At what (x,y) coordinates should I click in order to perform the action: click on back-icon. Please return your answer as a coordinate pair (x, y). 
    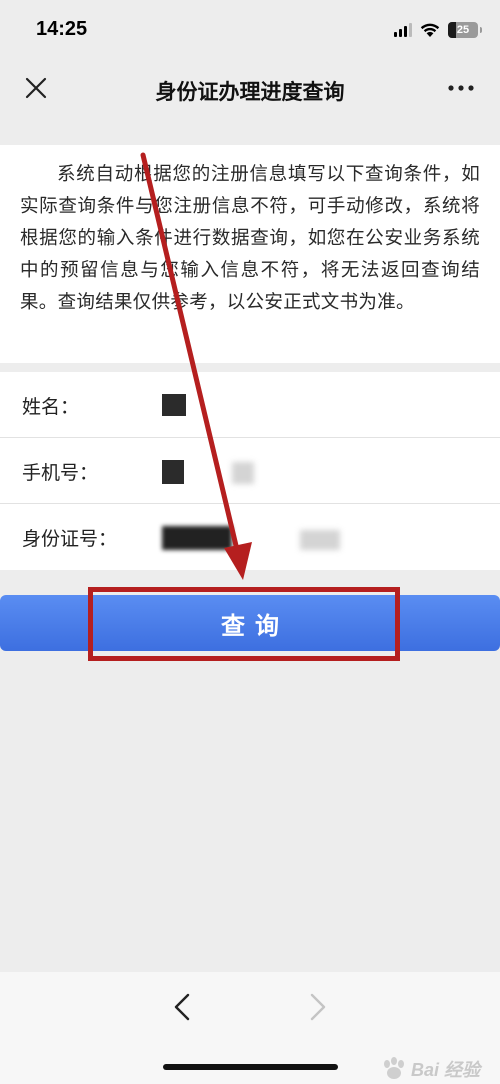
    Looking at the image, I should click on (182, 1007).